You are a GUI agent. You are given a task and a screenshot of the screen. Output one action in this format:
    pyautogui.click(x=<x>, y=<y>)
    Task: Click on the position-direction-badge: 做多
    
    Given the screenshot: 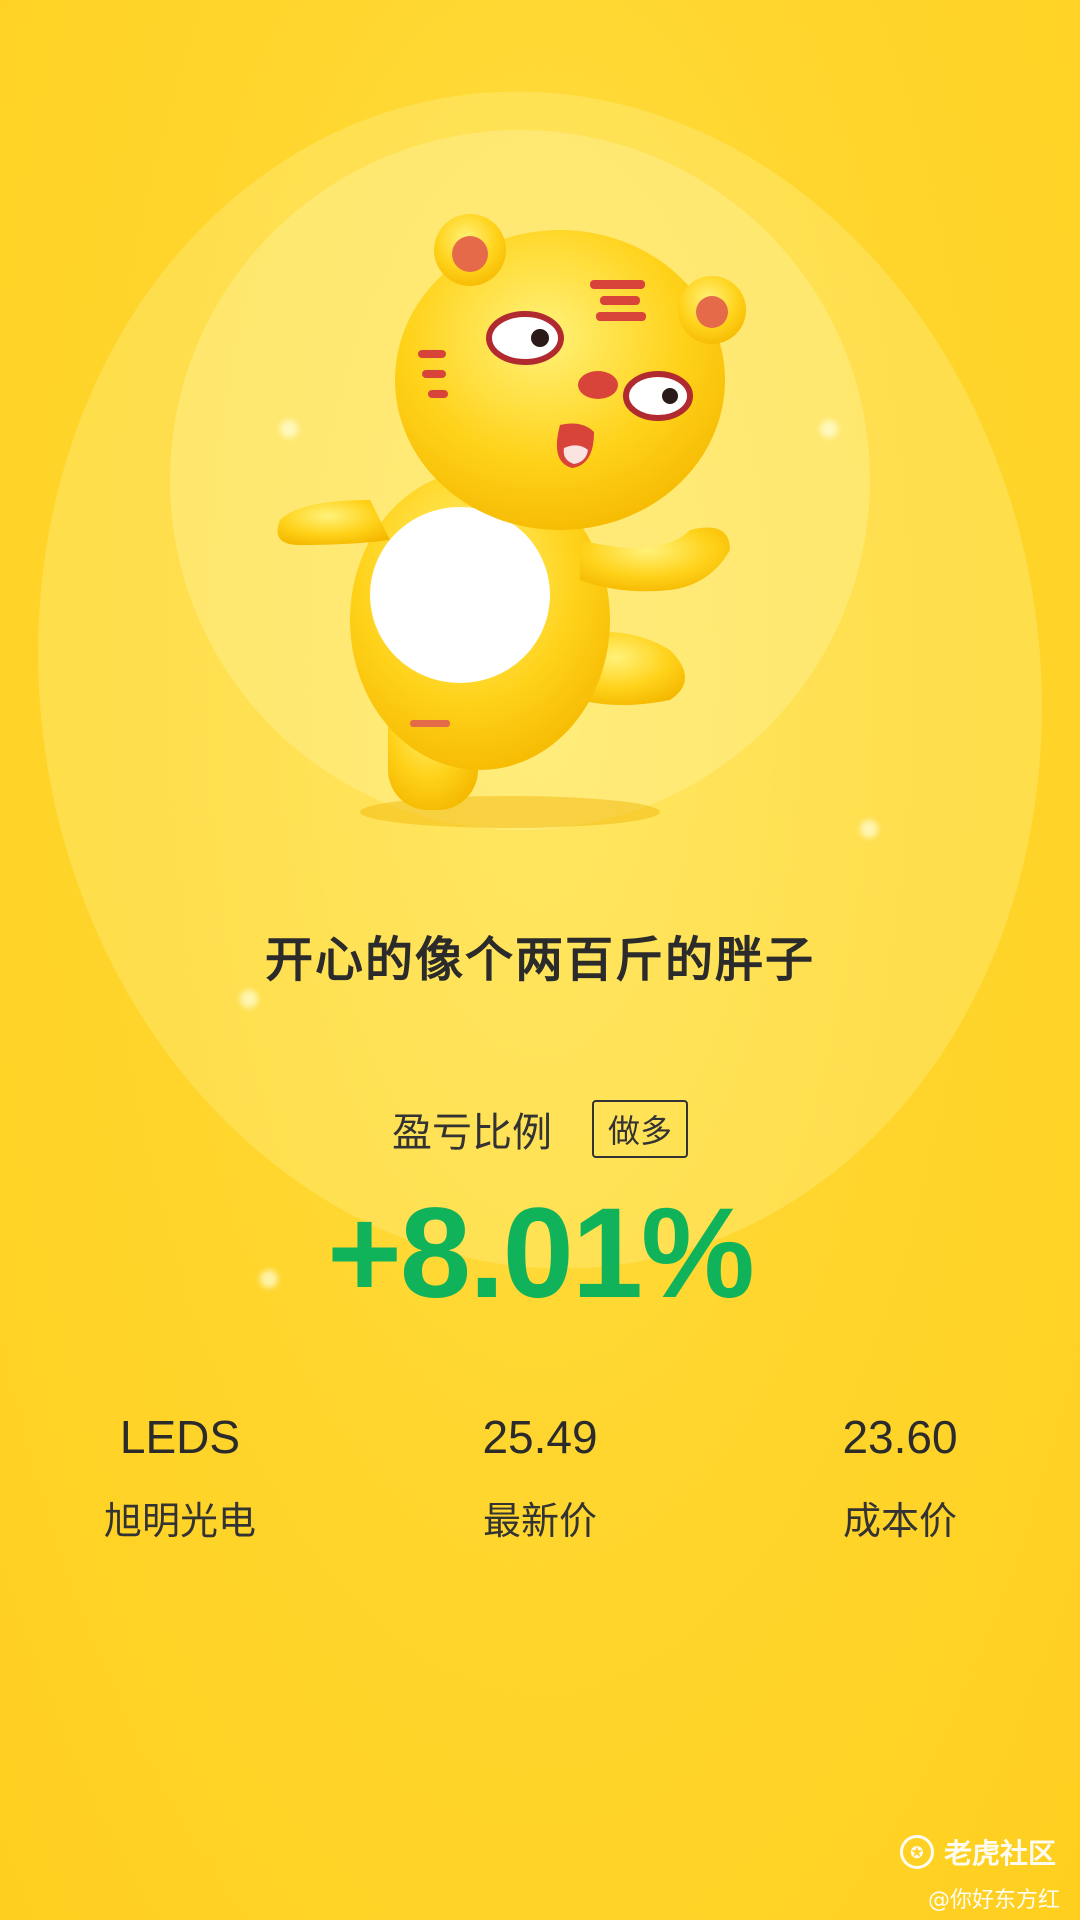 What is the action you would take?
    pyautogui.click(x=639, y=1129)
    